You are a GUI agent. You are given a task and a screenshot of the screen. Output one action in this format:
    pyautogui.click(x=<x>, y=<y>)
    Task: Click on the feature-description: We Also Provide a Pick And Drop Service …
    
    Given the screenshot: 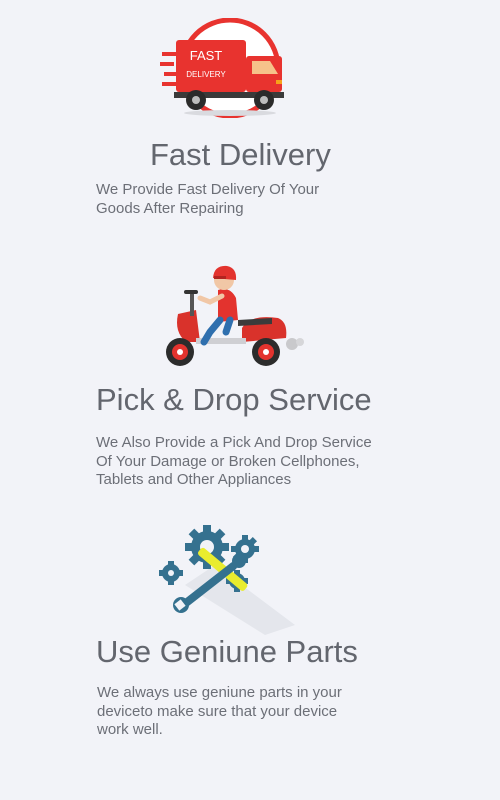 What is the action you would take?
    pyautogui.click(x=234, y=461)
    